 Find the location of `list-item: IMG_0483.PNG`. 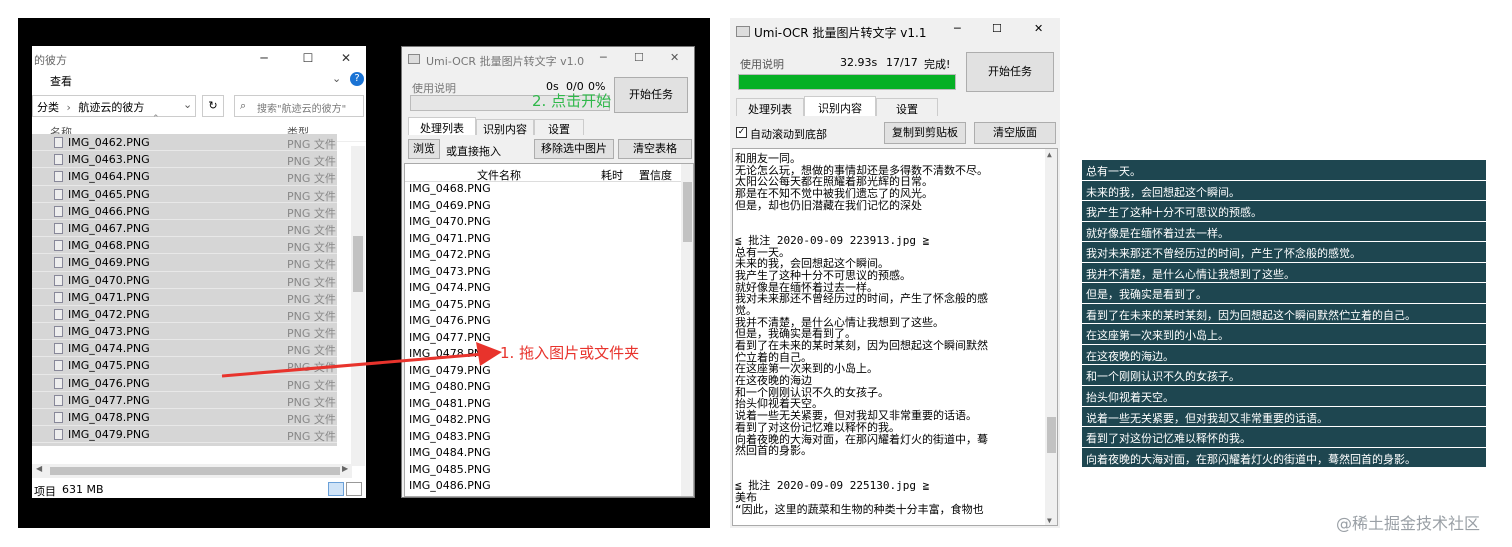

list-item: IMG_0483.PNG is located at coordinates (549, 438).